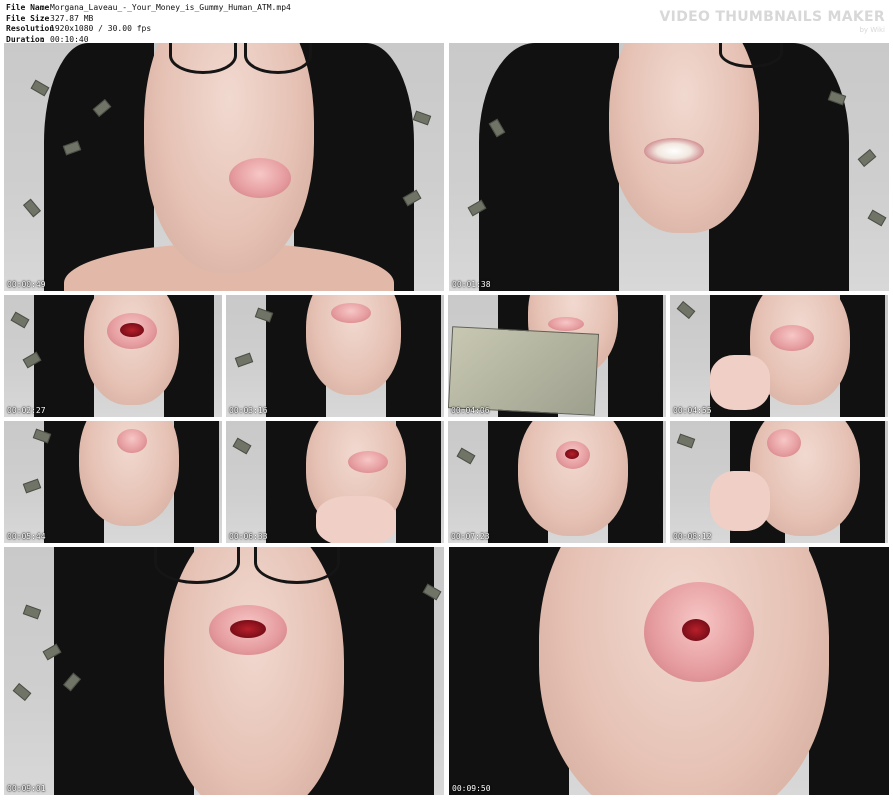 The height and width of the screenshot is (800, 893). Describe the element at coordinates (779, 482) in the screenshot. I see `thumbnail-10: 00:08:12` at that location.